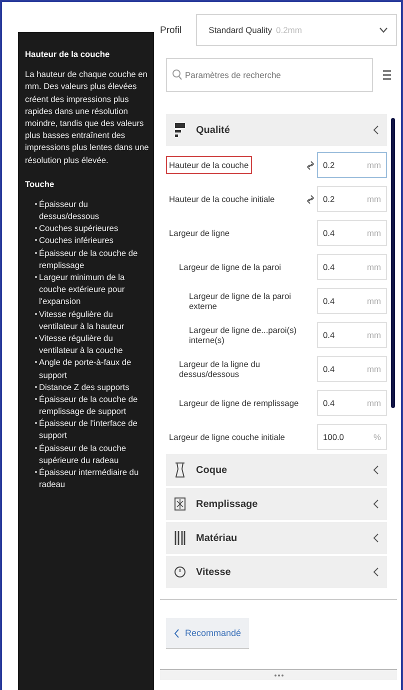 The height and width of the screenshot is (690, 403). Describe the element at coordinates (69, 210) in the screenshot. I see `affected-setting: Épaisseur du dessus/dessous` at that location.